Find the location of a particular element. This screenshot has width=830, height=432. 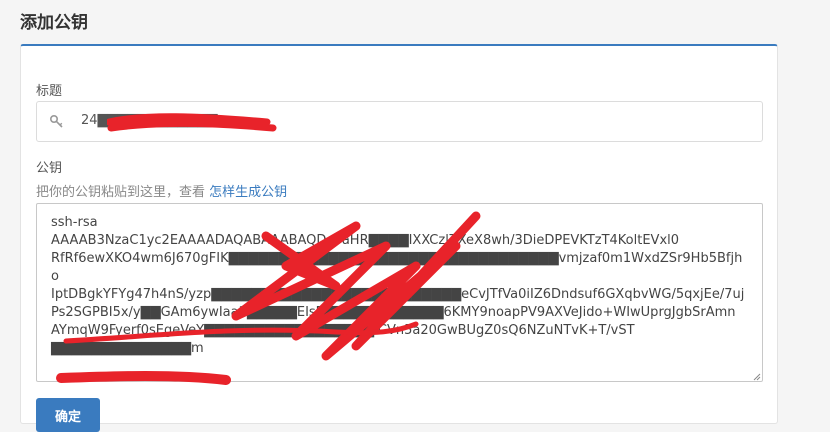

confirm-button: 确定 is located at coordinates (68, 415).